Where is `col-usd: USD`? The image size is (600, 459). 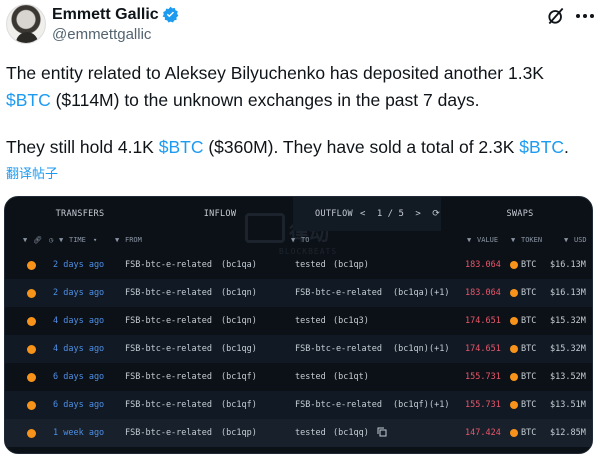 col-usd: USD is located at coordinates (580, 240).